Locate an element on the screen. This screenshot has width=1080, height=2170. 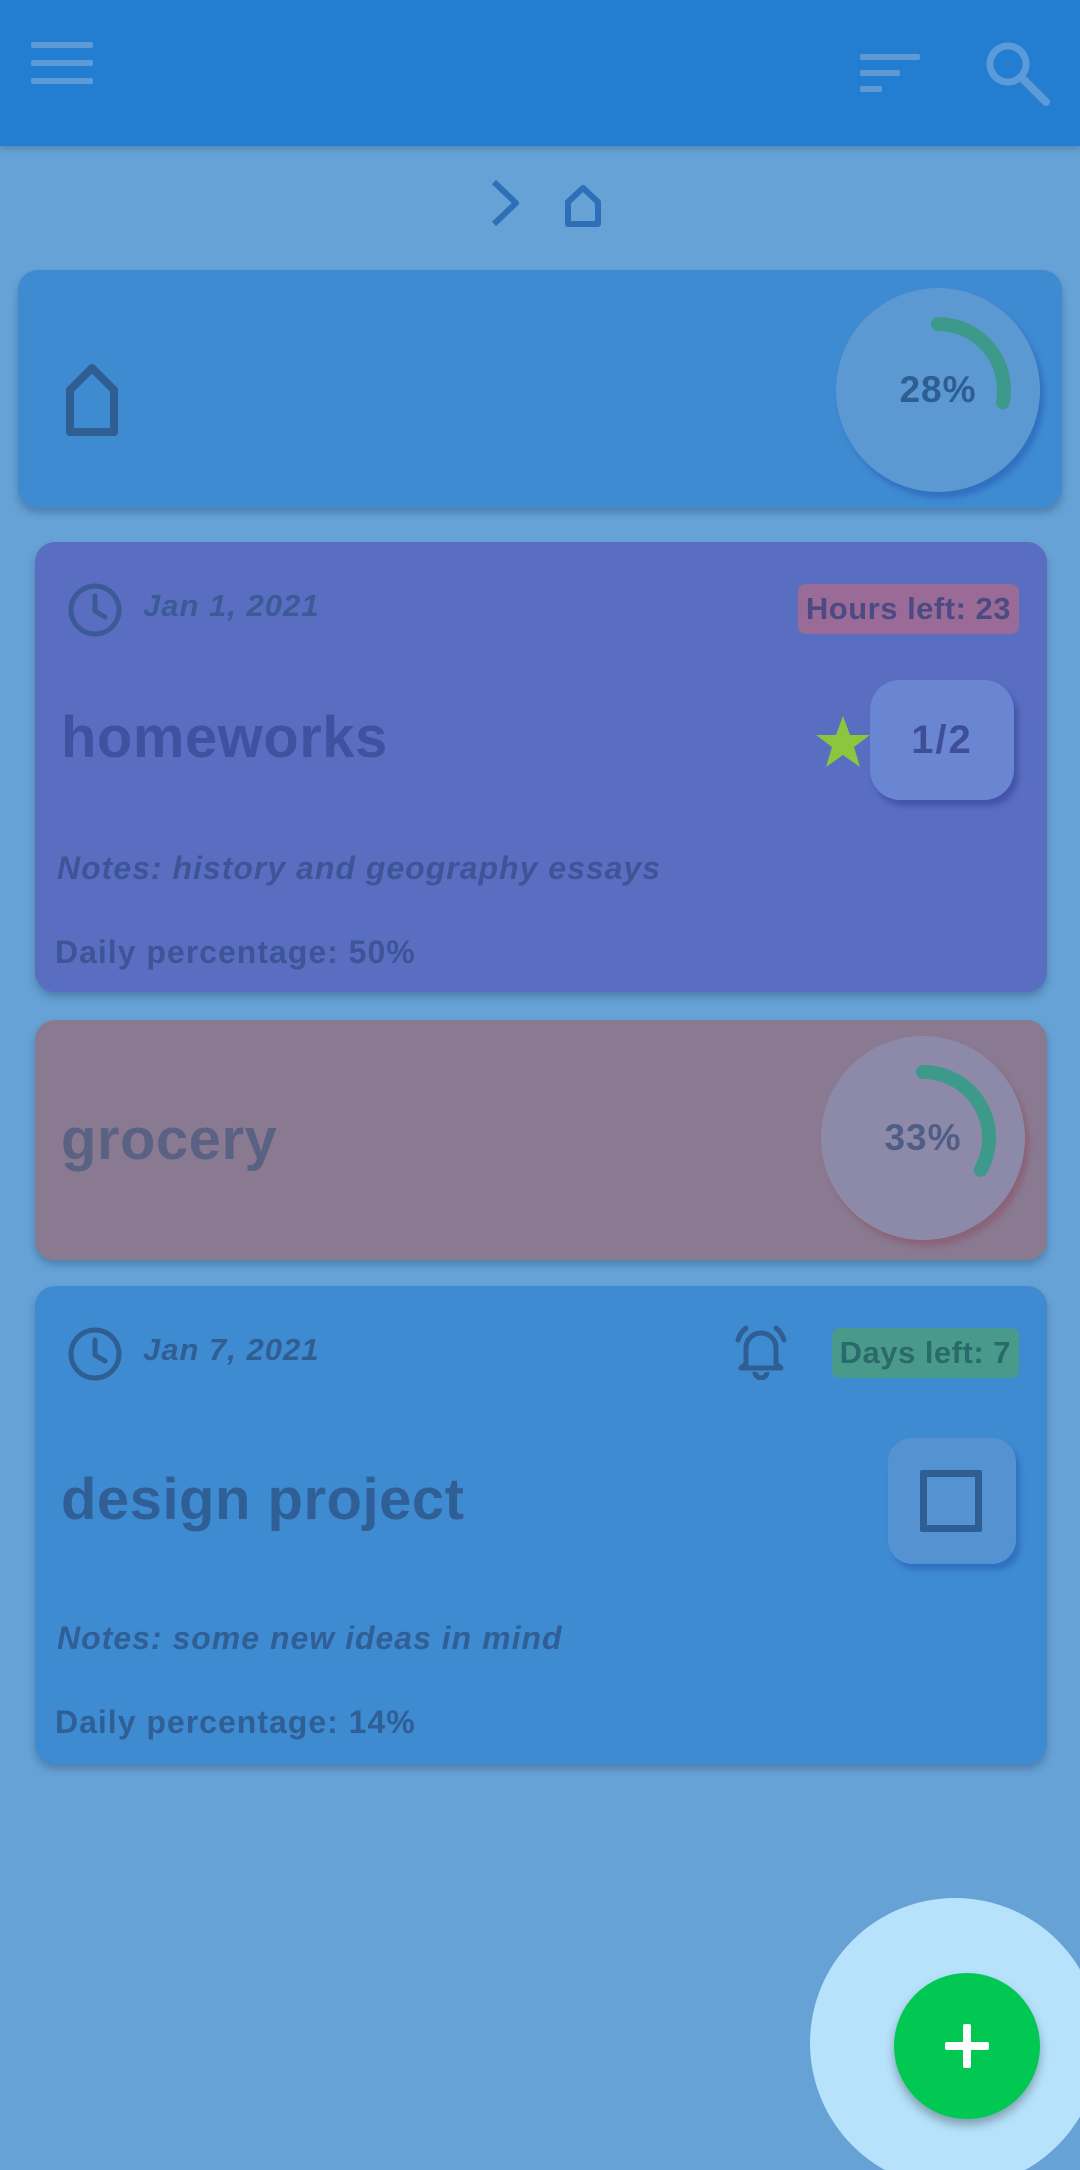
plus-icon is located at coordinates (967, 2046).